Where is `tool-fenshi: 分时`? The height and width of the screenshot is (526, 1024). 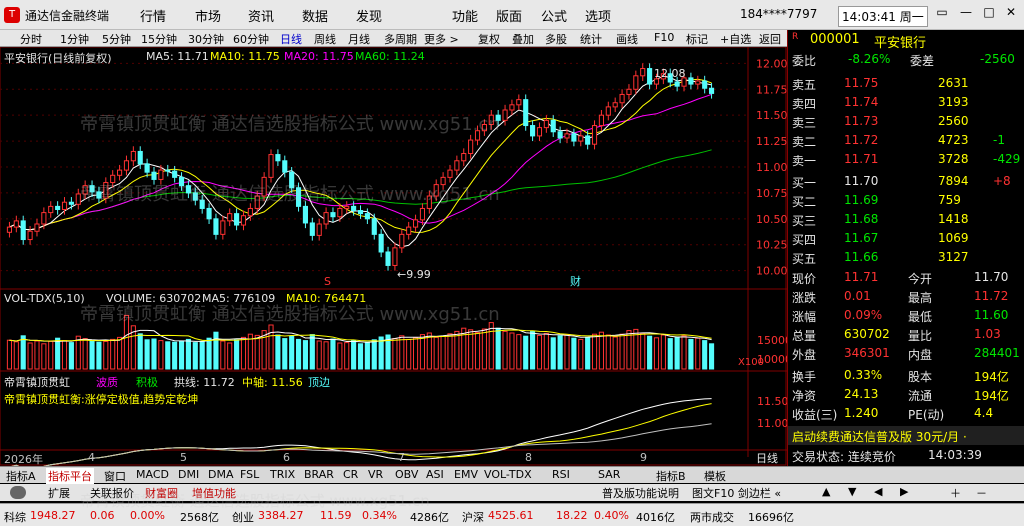 tool-fenshi: 分时 is located at coordinates (31, 39).